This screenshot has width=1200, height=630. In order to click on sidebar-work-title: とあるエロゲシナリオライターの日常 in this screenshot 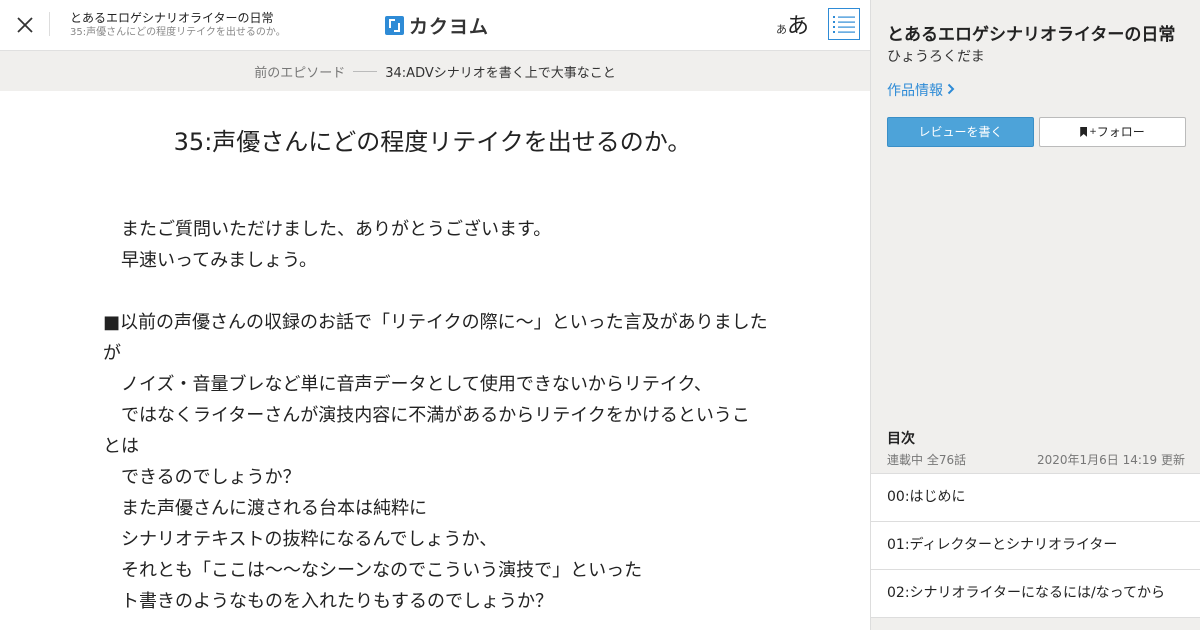, I will do `click(1031, 32)`.